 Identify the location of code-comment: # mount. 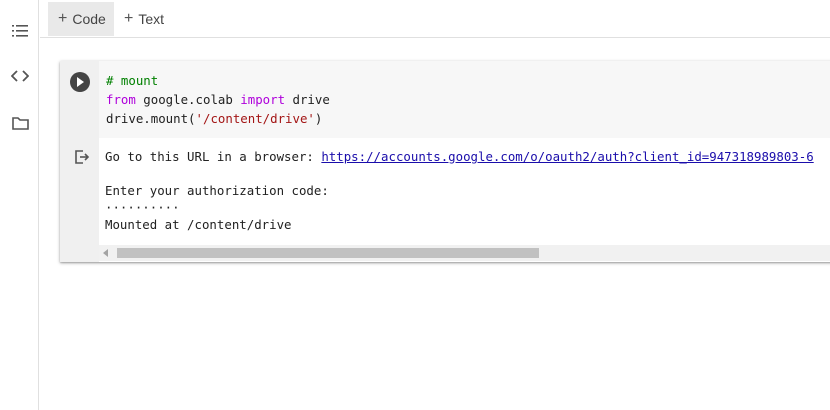
(132, 80).